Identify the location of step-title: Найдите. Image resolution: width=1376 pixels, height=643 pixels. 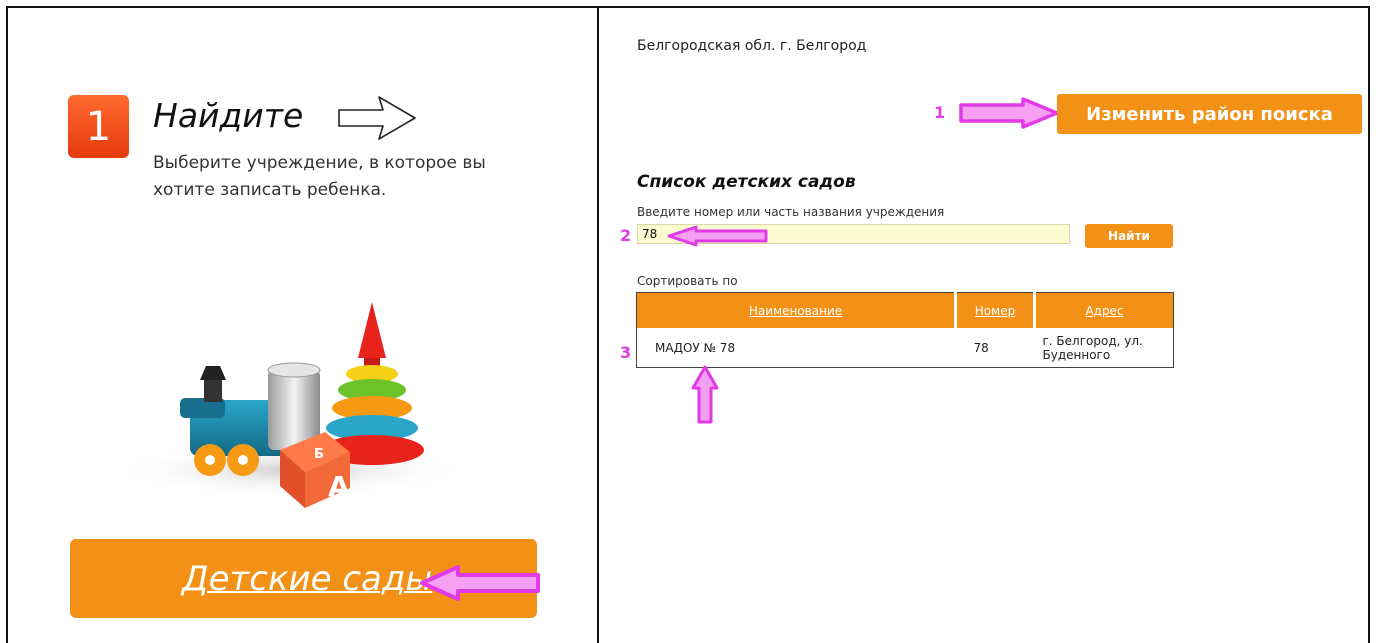
(228, 115).